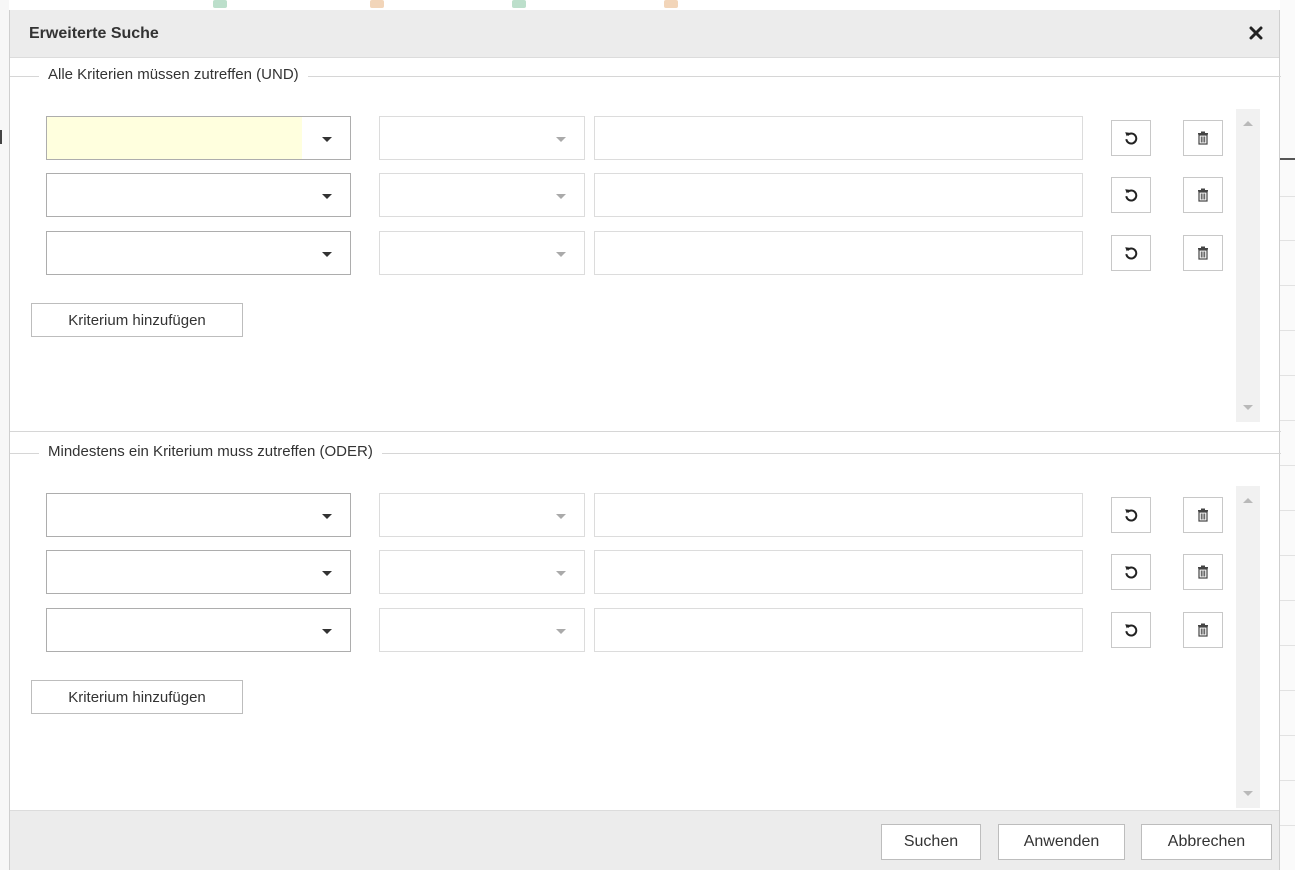 The width and height of the screenshot is (1295, 870). I want to click on close-icon, so click(1256, 33).